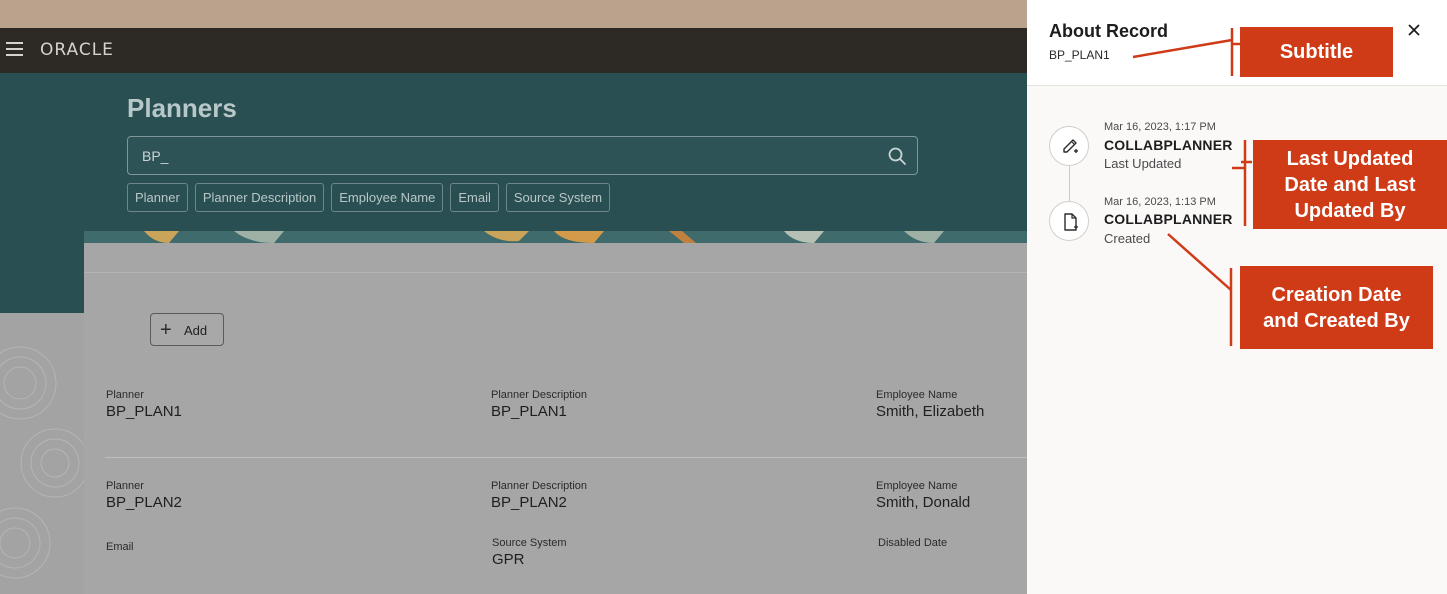  Describe the element at coordinates (917, 486) in the screenshot. I see `record-2-employee-label: Employee Name` at that location.